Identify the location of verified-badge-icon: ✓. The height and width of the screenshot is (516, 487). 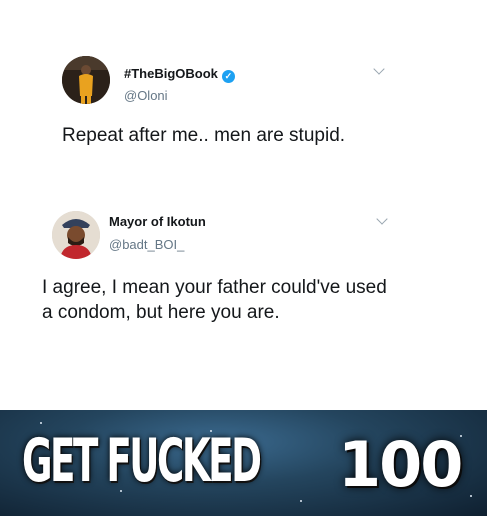
(228, 76).